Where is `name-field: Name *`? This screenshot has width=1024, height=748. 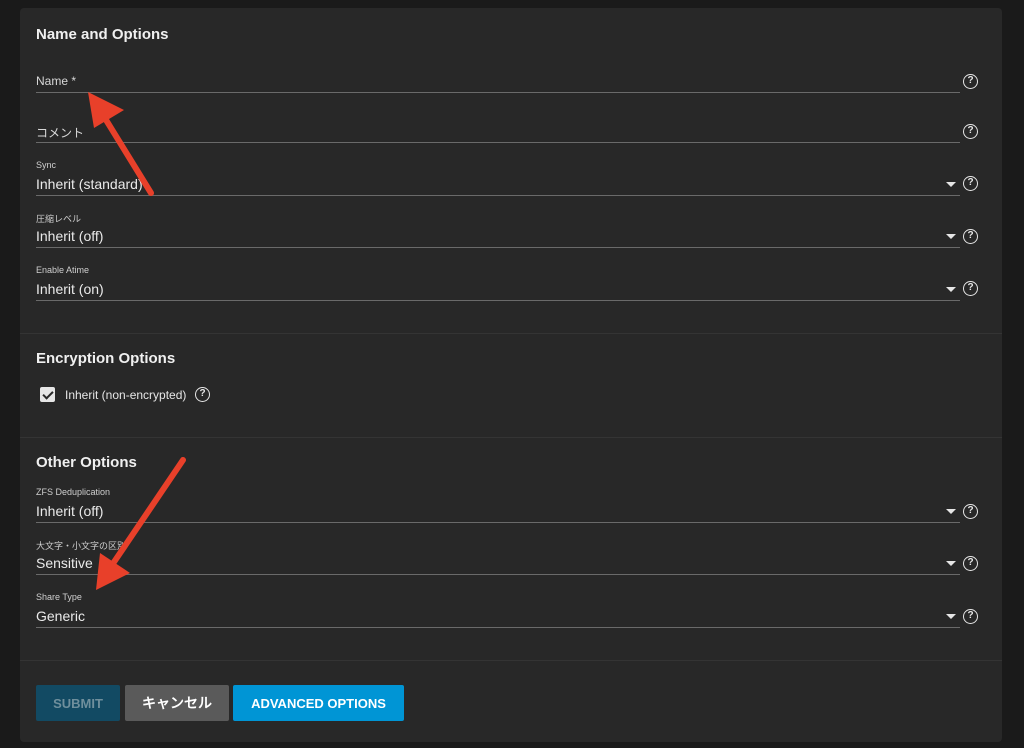 name-field: Name * is located at coordinates (498, 75).